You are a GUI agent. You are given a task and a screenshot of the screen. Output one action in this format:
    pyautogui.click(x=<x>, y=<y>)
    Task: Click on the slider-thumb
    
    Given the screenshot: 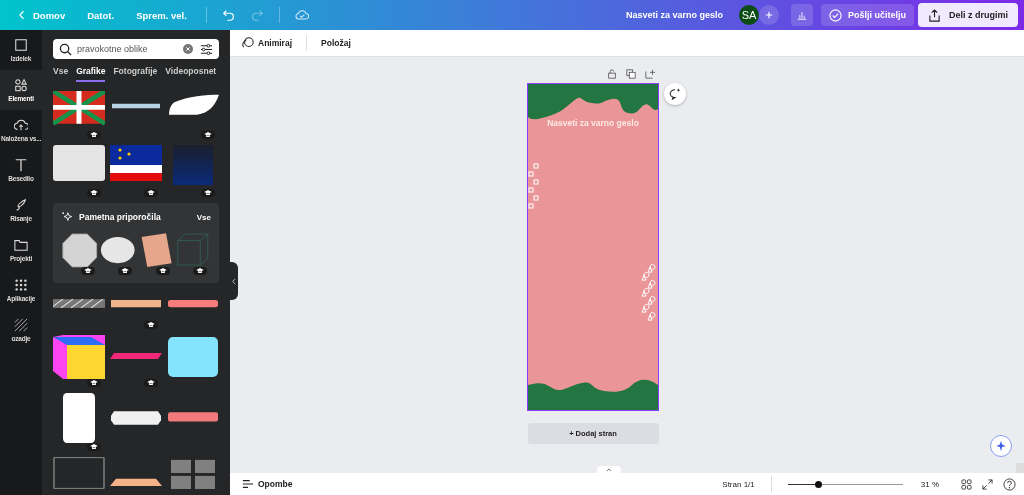 What is the action you would take?
    pyautogui.click(x=818, y=484)
    